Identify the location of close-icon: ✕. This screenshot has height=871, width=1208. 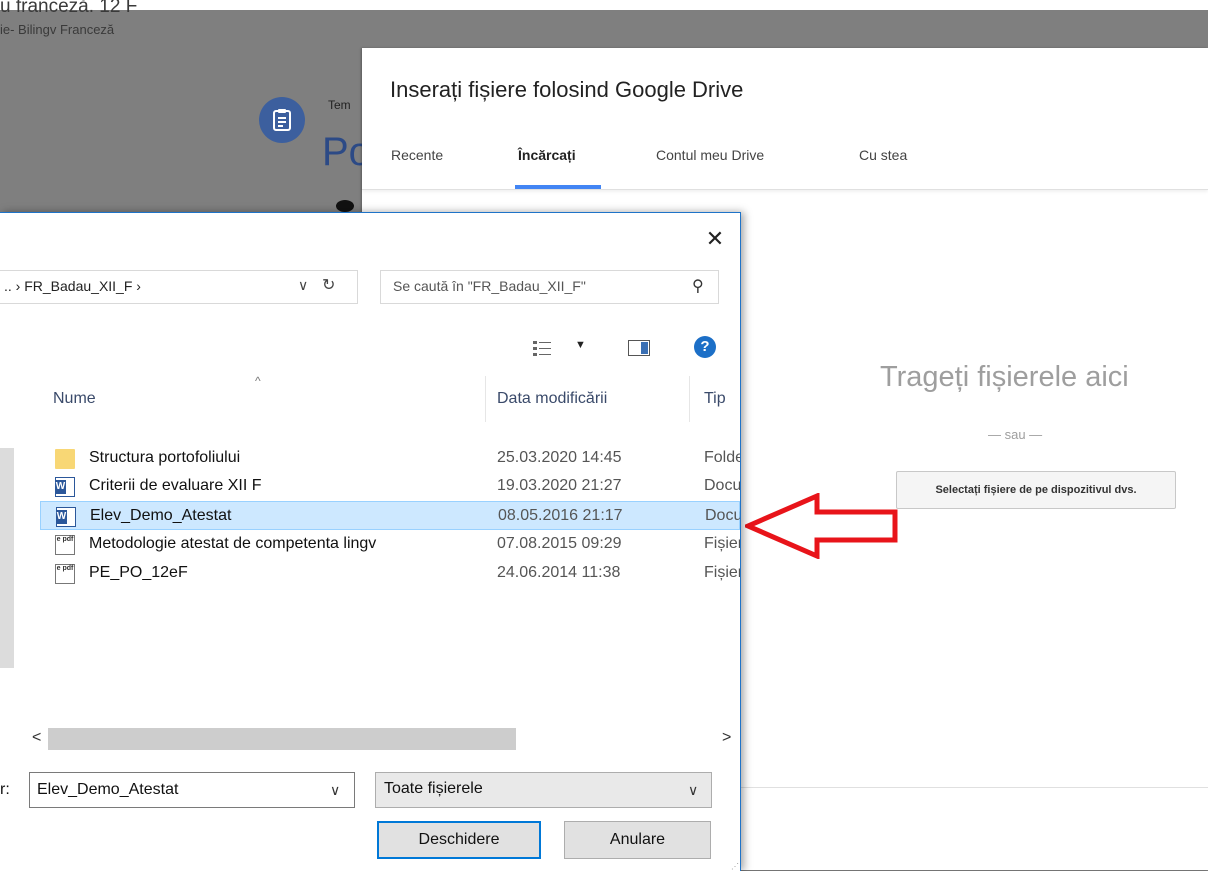
(715, 239).